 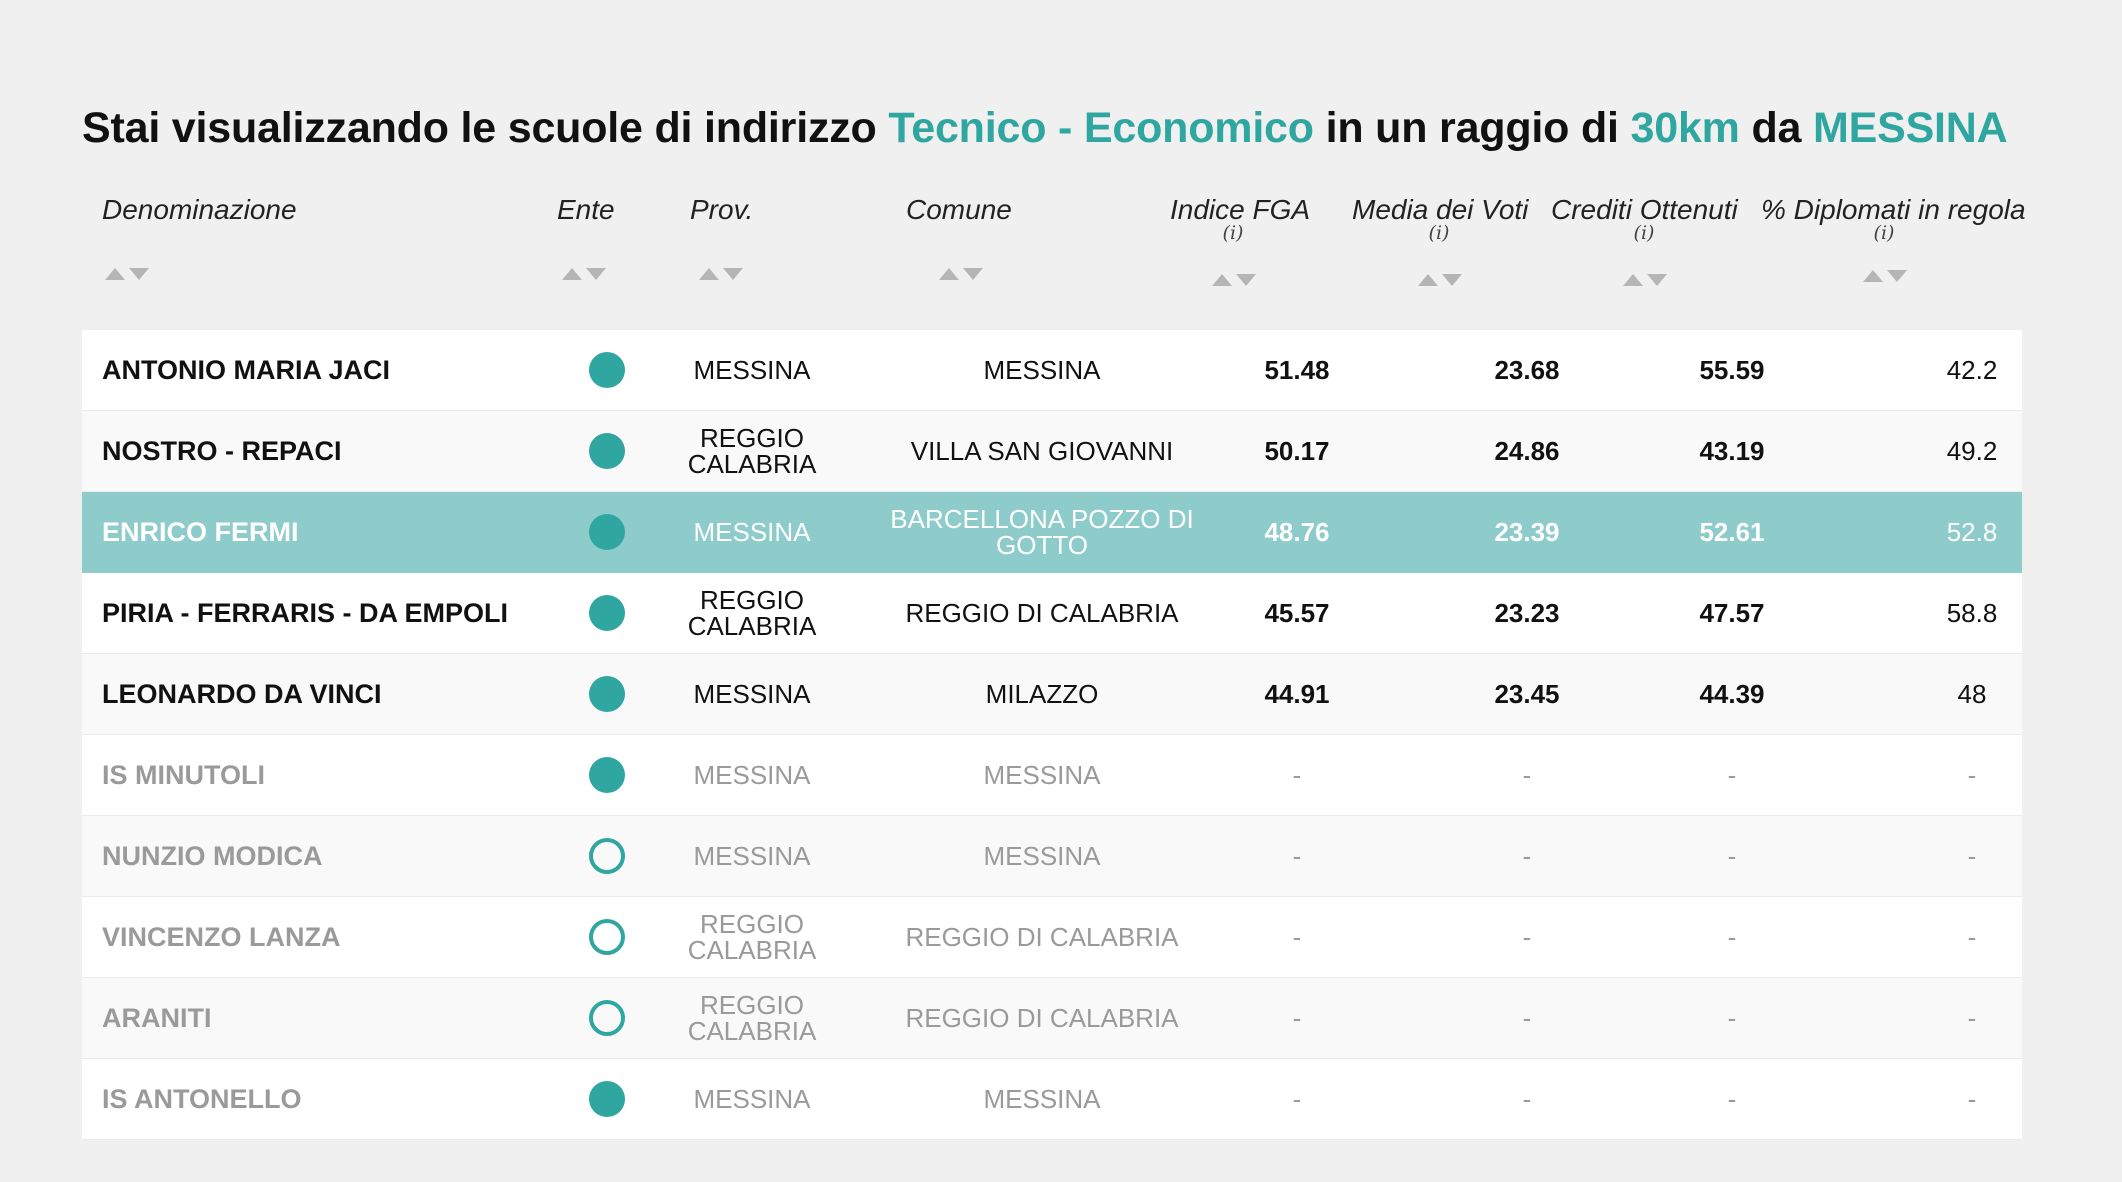 I want to click on sort-media-icon, so click(x=1440, y=280).